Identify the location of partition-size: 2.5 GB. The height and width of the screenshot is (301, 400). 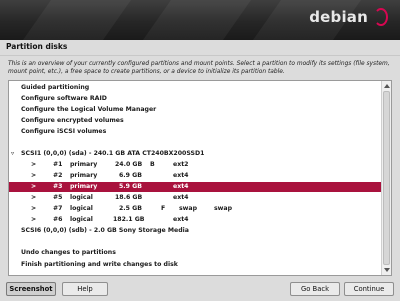
(130, 208).